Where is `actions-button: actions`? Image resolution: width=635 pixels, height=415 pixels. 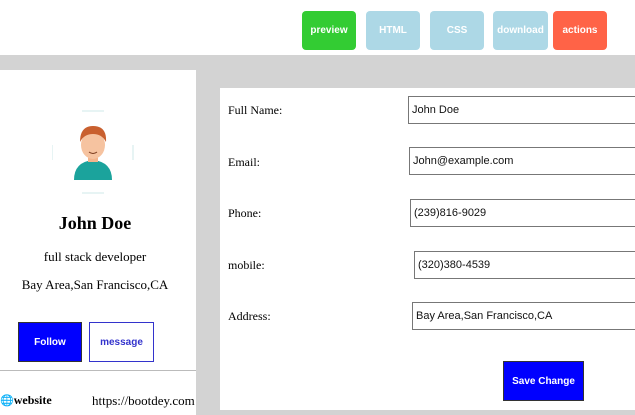
actions-button: actions is located at coordinates (580, 30).